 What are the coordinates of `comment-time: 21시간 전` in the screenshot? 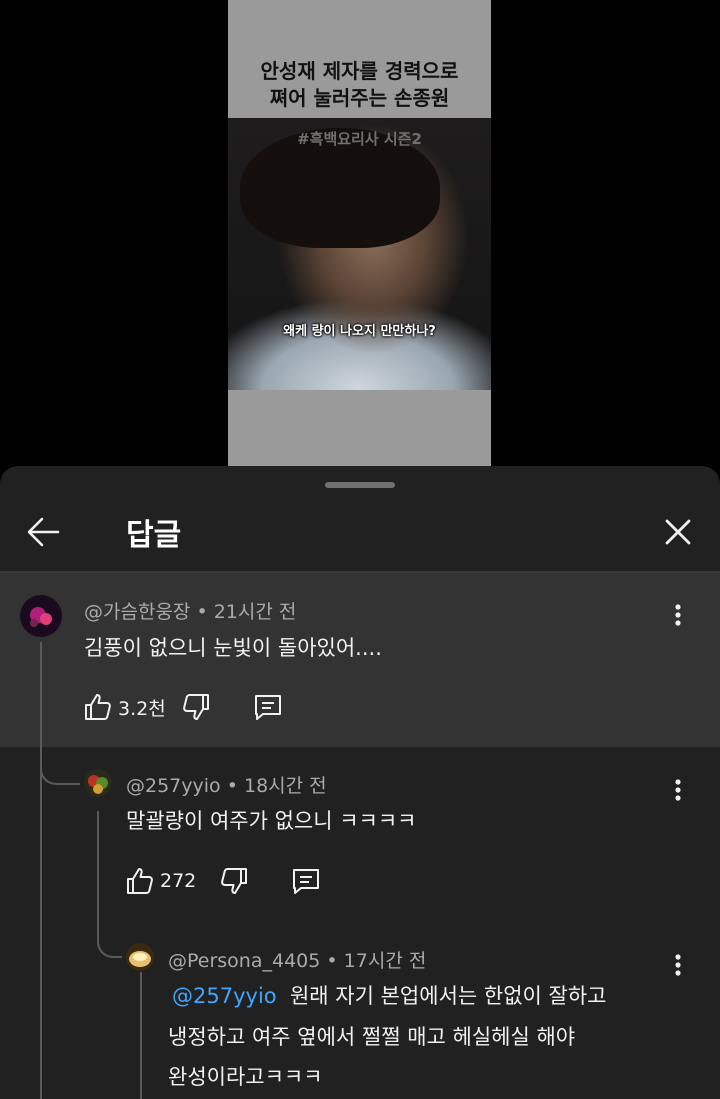 It's located at (255, 612).